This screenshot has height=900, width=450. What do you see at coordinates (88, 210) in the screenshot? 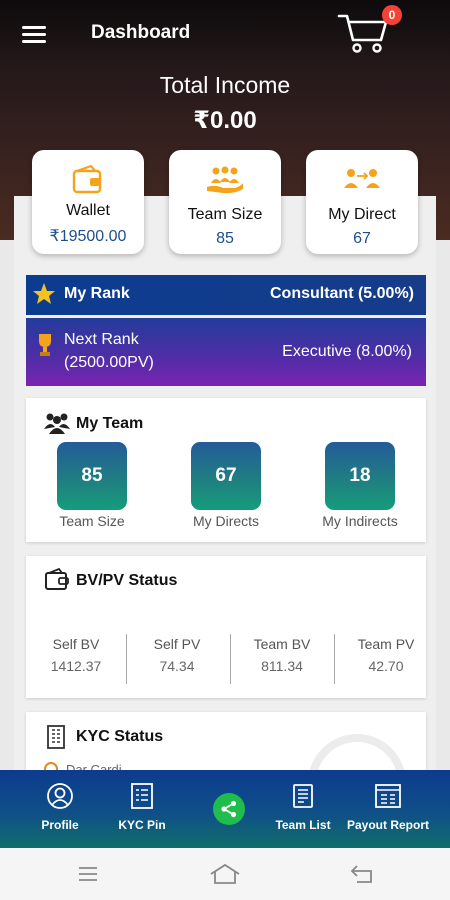
I see `wallet-label: Wallet` at bounding box center [88, 210].